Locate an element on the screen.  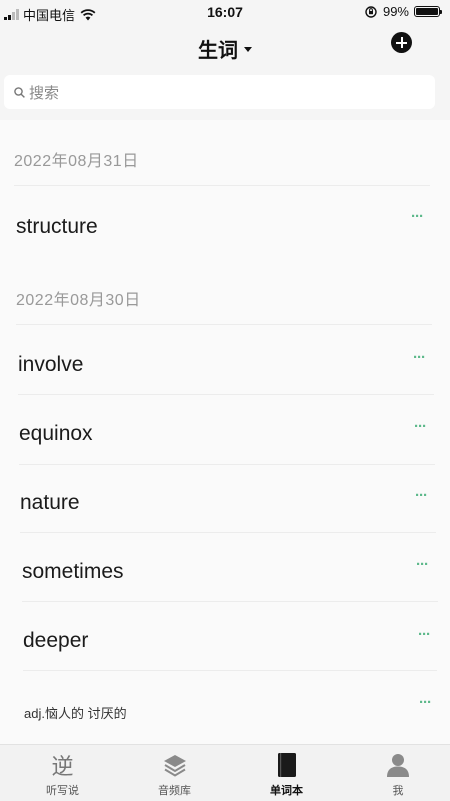
title-dropdown: 生词 is located at coordinates (225, 48).